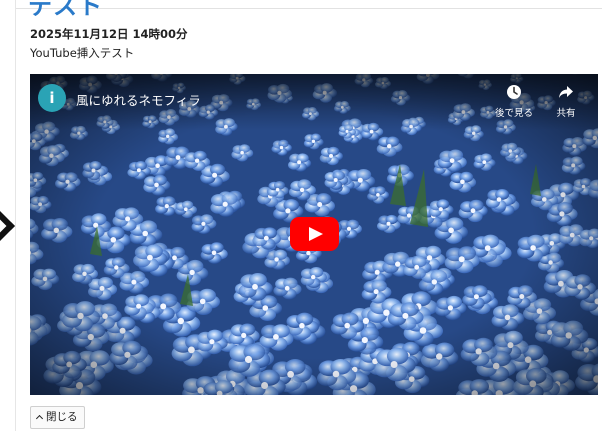 The image size is (602, 431). I want to click on chevron-up-icon, so click(39, 418).